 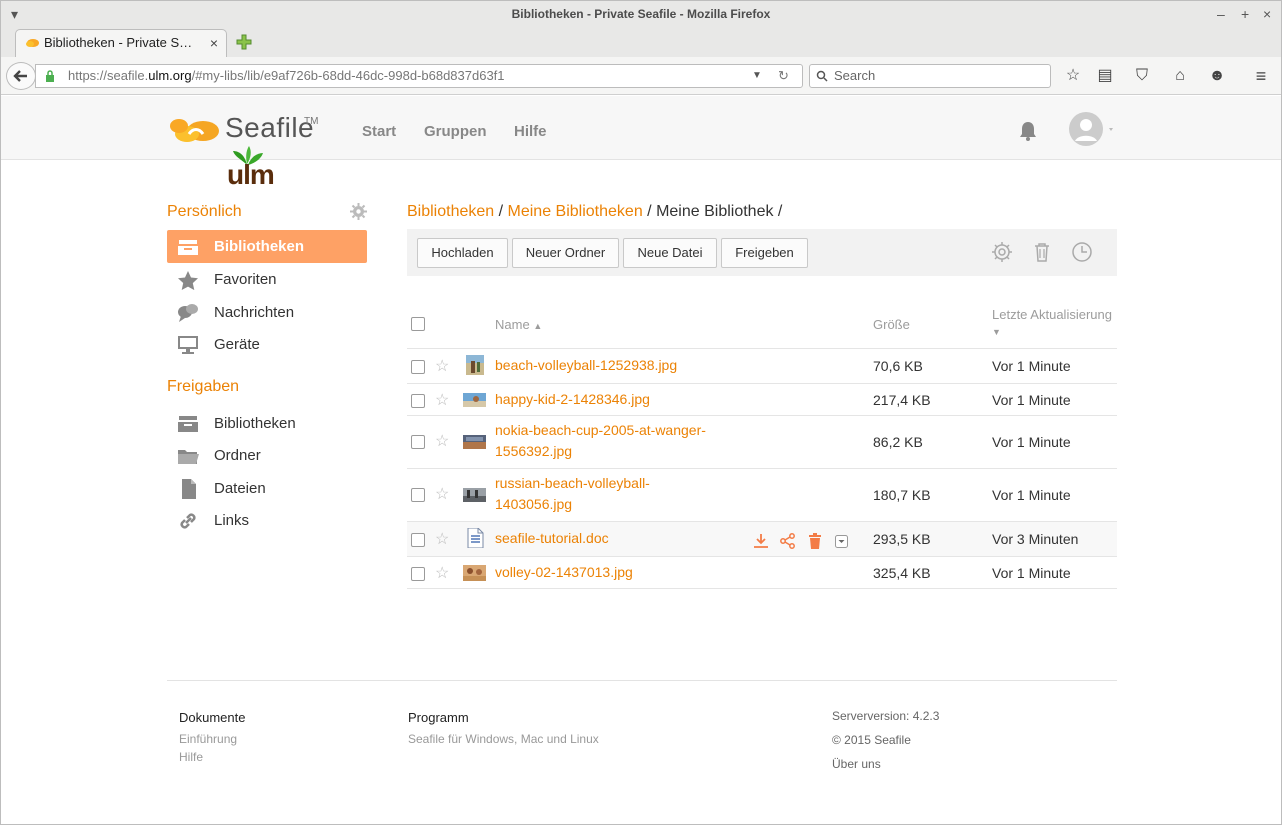 I want to click on maximize-icon: +, so click(x=1245, y=14).